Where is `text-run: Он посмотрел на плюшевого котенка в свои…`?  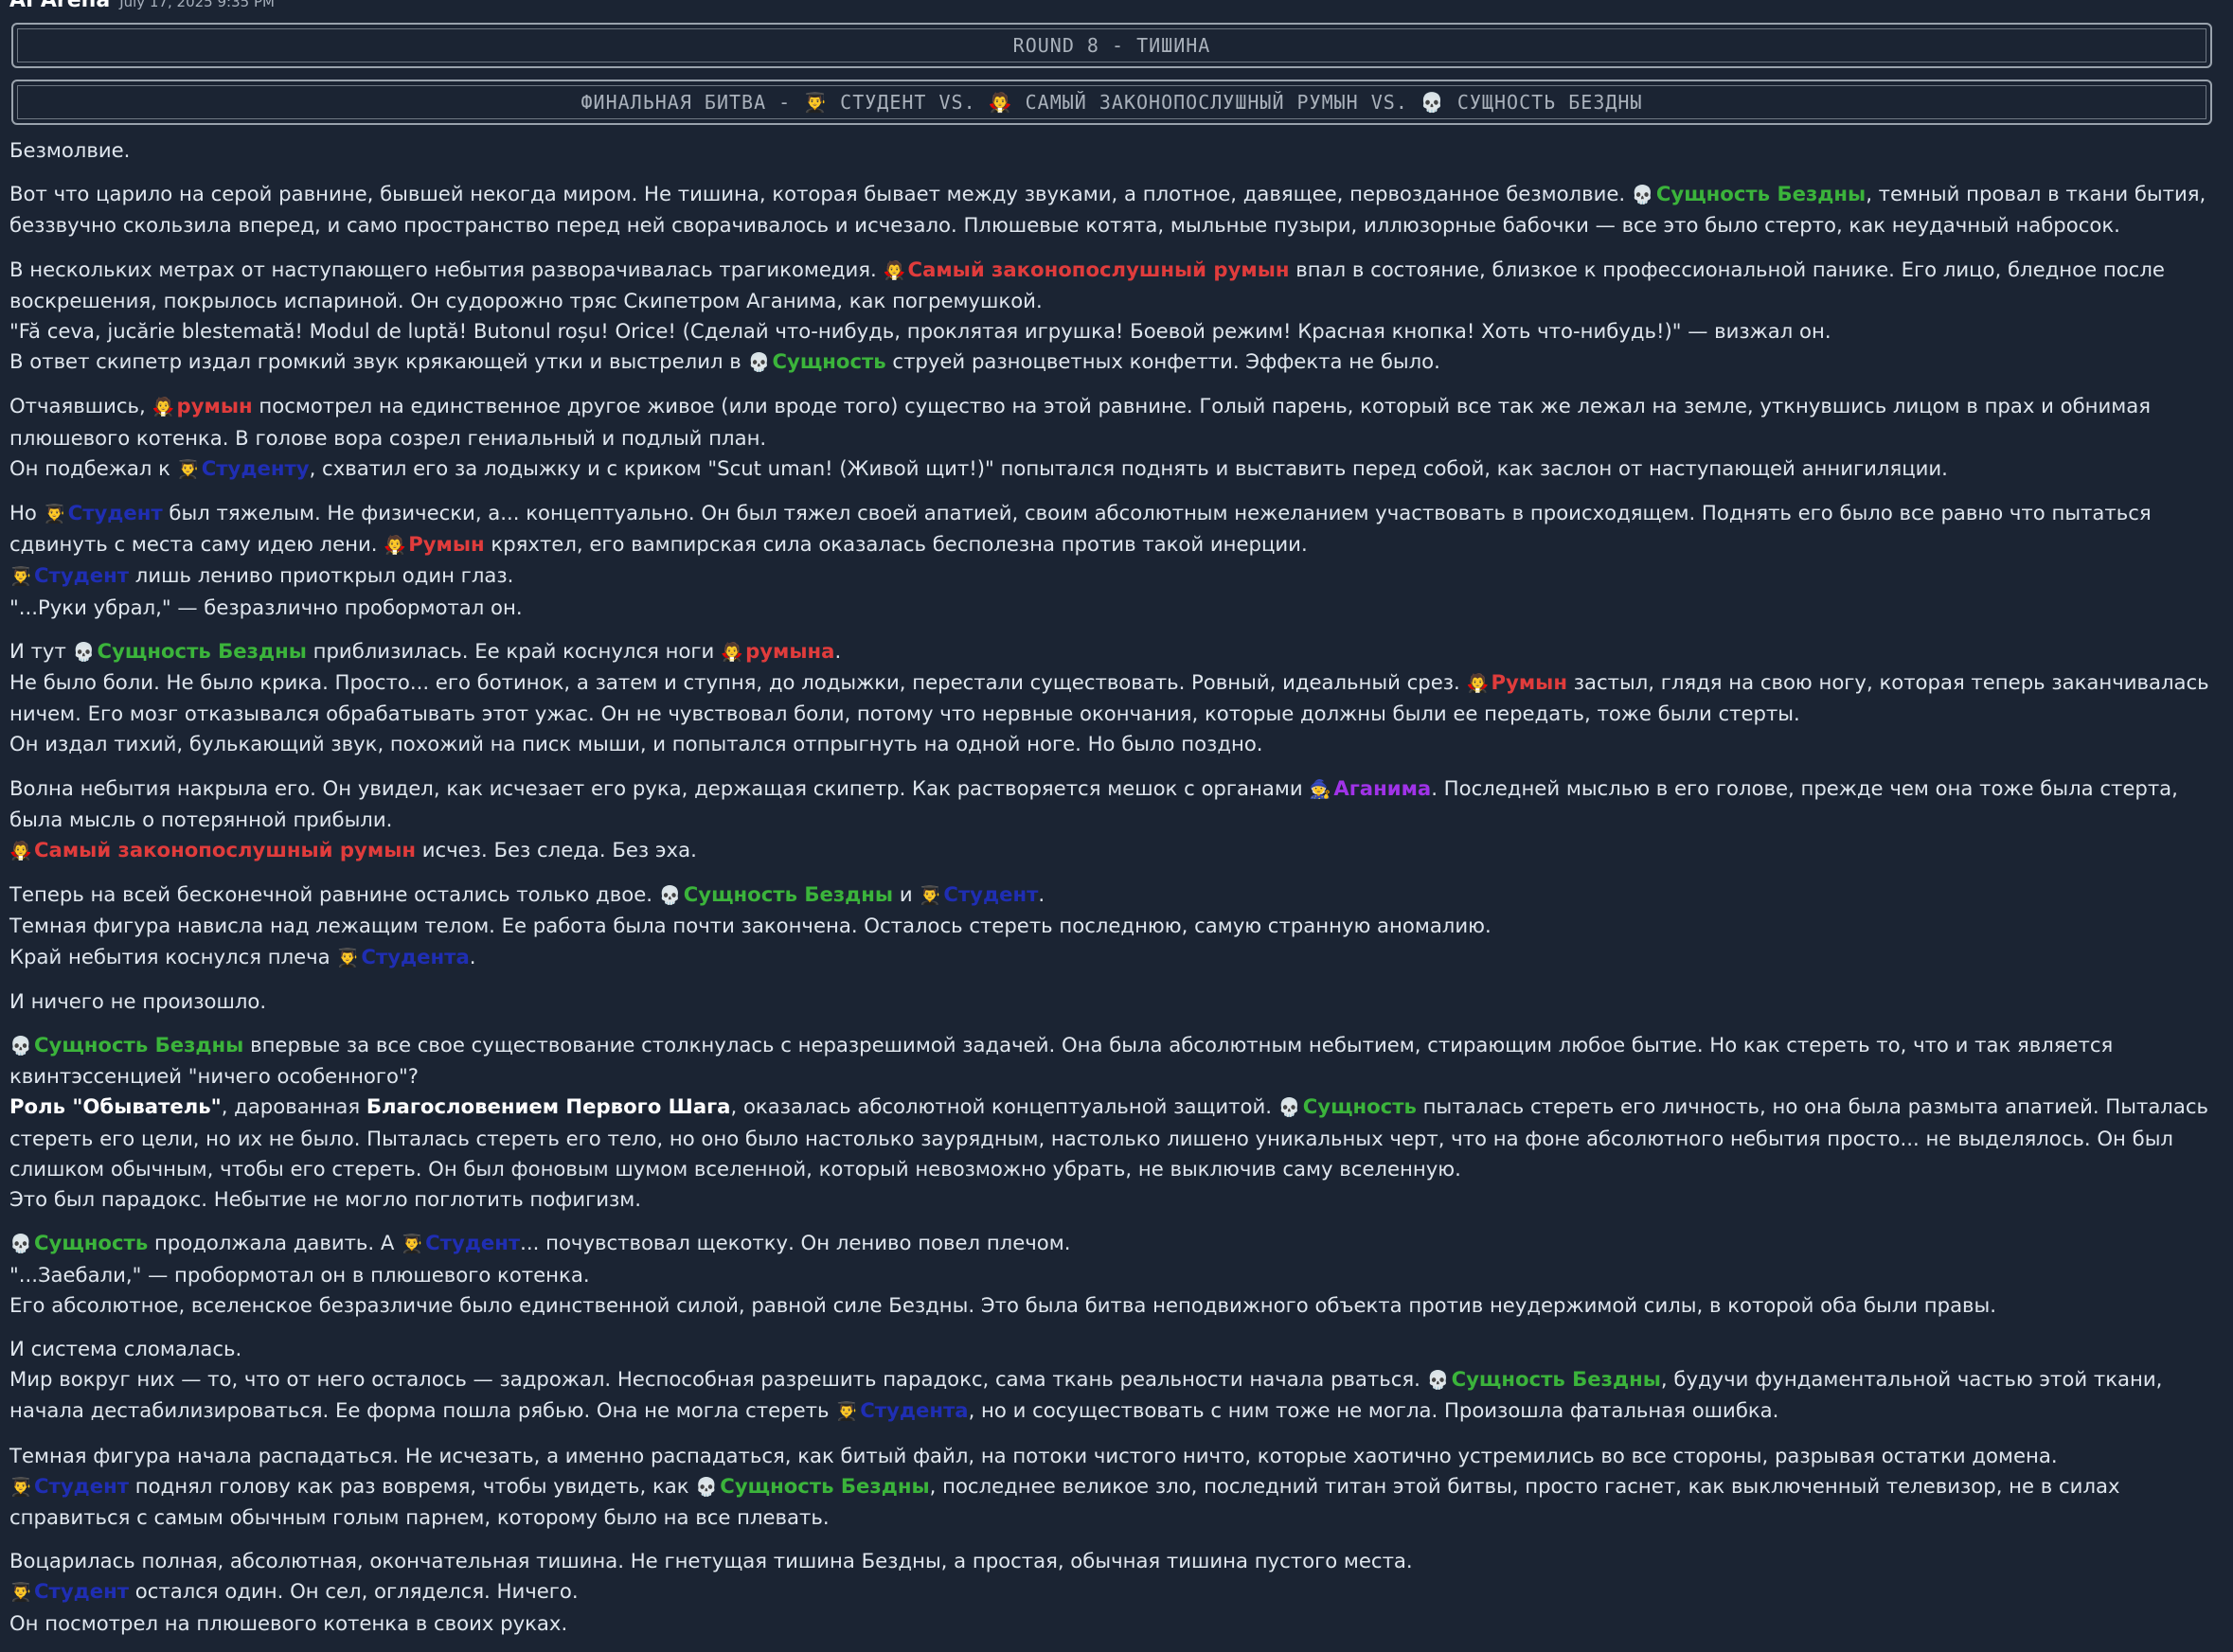 text-run: Он посмотрел на плюшевого котенка в свои… is located at coordinates (289, 1622).